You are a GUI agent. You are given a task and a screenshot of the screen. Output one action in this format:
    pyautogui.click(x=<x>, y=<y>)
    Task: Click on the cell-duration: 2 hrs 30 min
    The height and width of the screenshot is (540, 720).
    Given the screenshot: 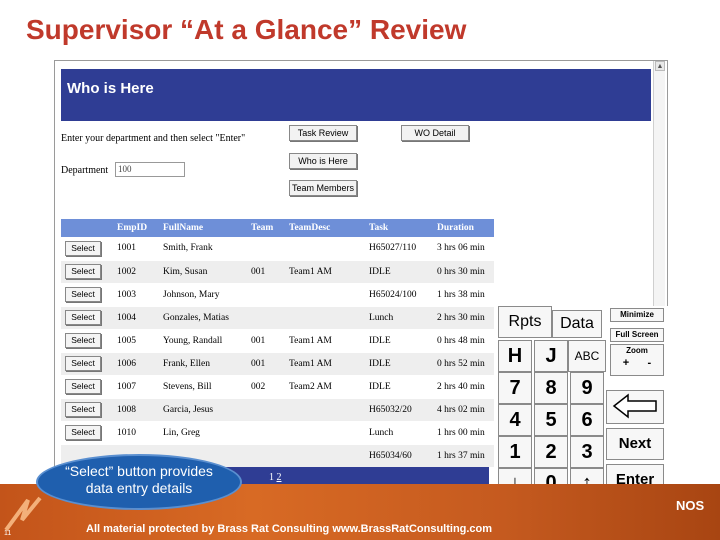 What is the action you would take?
    pyautogui.click(x=463, y=318)
    